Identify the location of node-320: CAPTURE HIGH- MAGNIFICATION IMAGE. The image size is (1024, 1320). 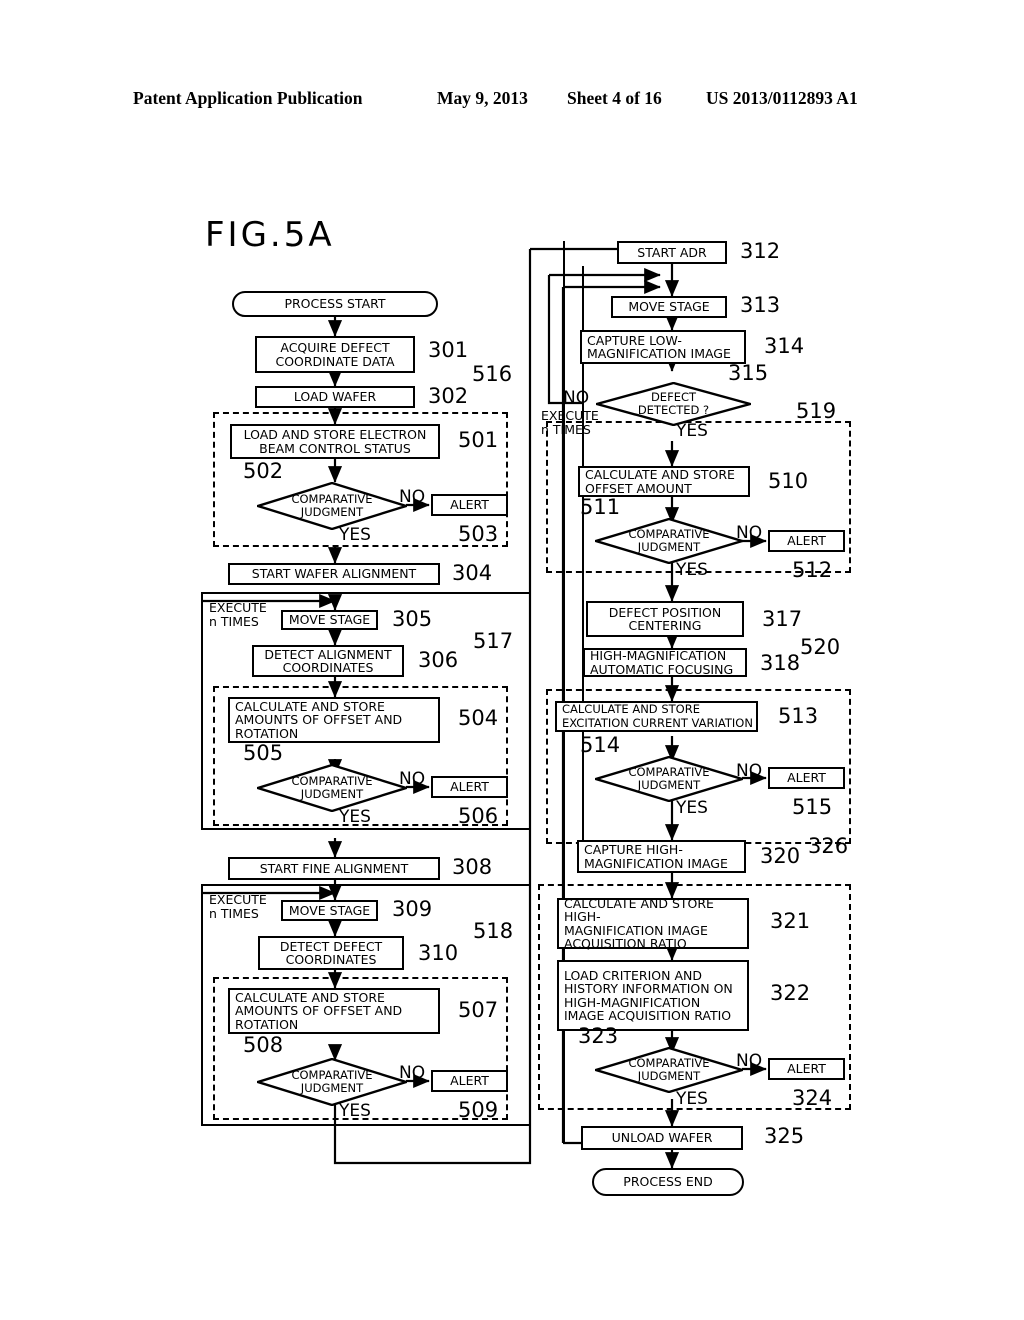
(661, 856).